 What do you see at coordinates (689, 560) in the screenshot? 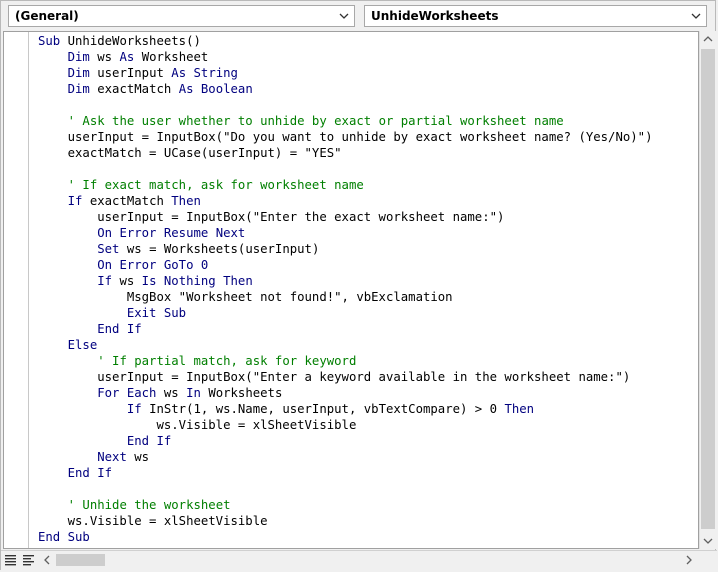
I see `chevron-right-icon` at bounding box center [689, 560].